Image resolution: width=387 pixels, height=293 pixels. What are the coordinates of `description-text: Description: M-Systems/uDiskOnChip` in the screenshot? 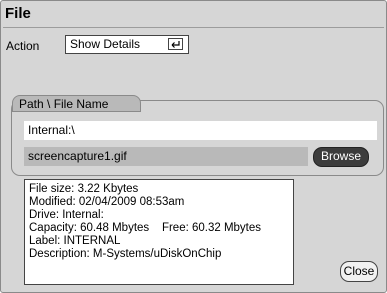 It's located at (125, 254).